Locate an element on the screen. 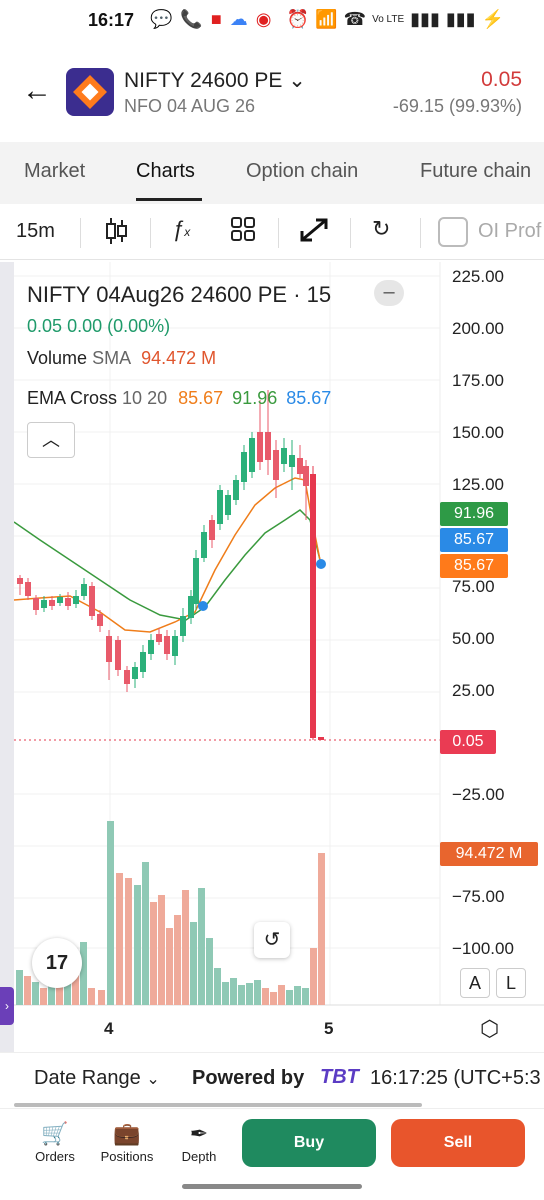  volte-icon: Vo LTE is located at coordinates (388, 19).